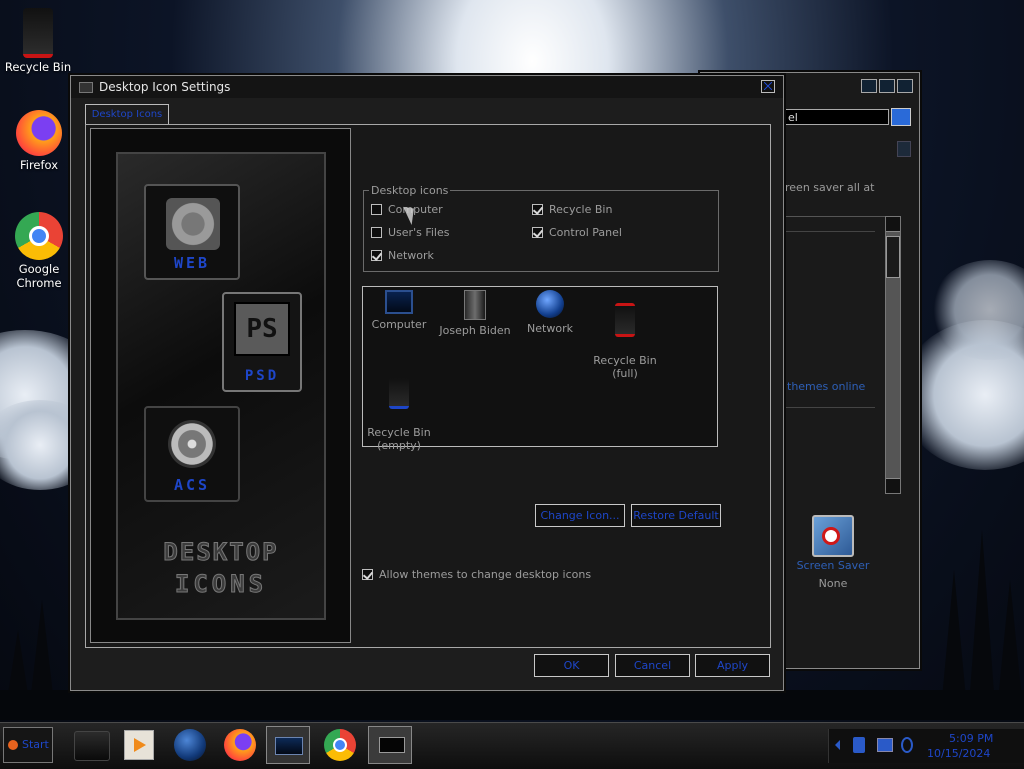 The image size is (1024, 769). Describe the element at coordinates (830, 187) in the screenshot. I see `description-text: reen saver all at` at that location.